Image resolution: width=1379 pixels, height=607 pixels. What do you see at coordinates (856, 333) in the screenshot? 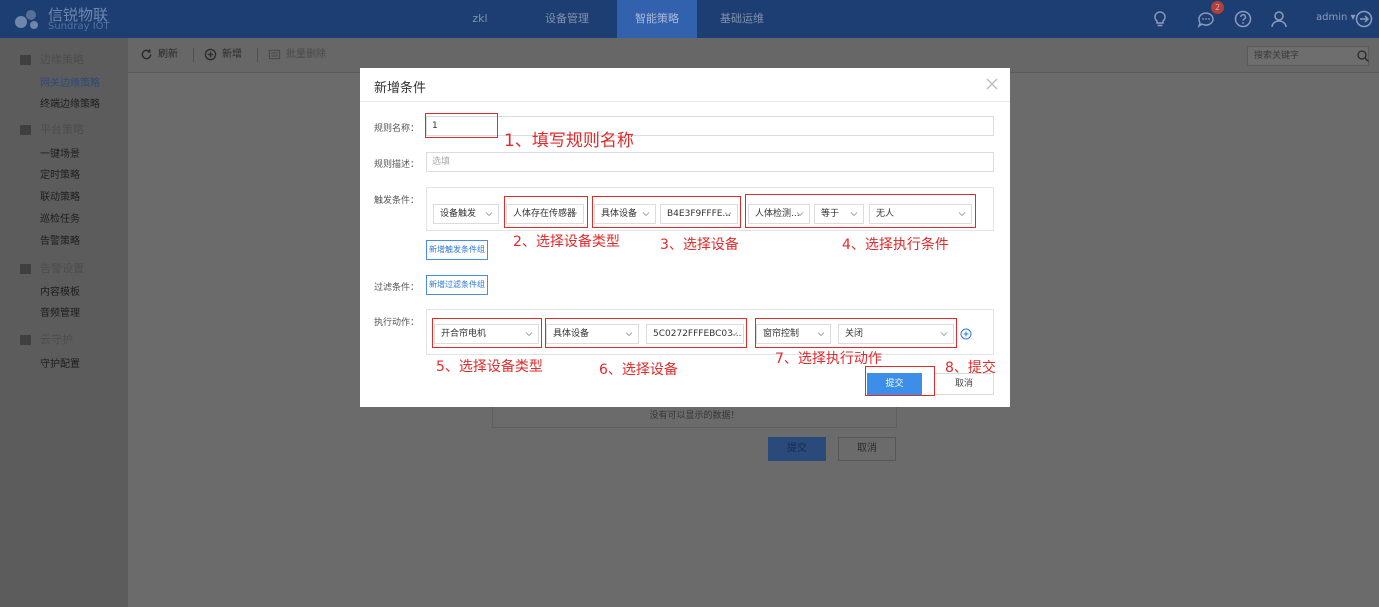
I see `annotation-box-action` at bounding box center [856, 333].